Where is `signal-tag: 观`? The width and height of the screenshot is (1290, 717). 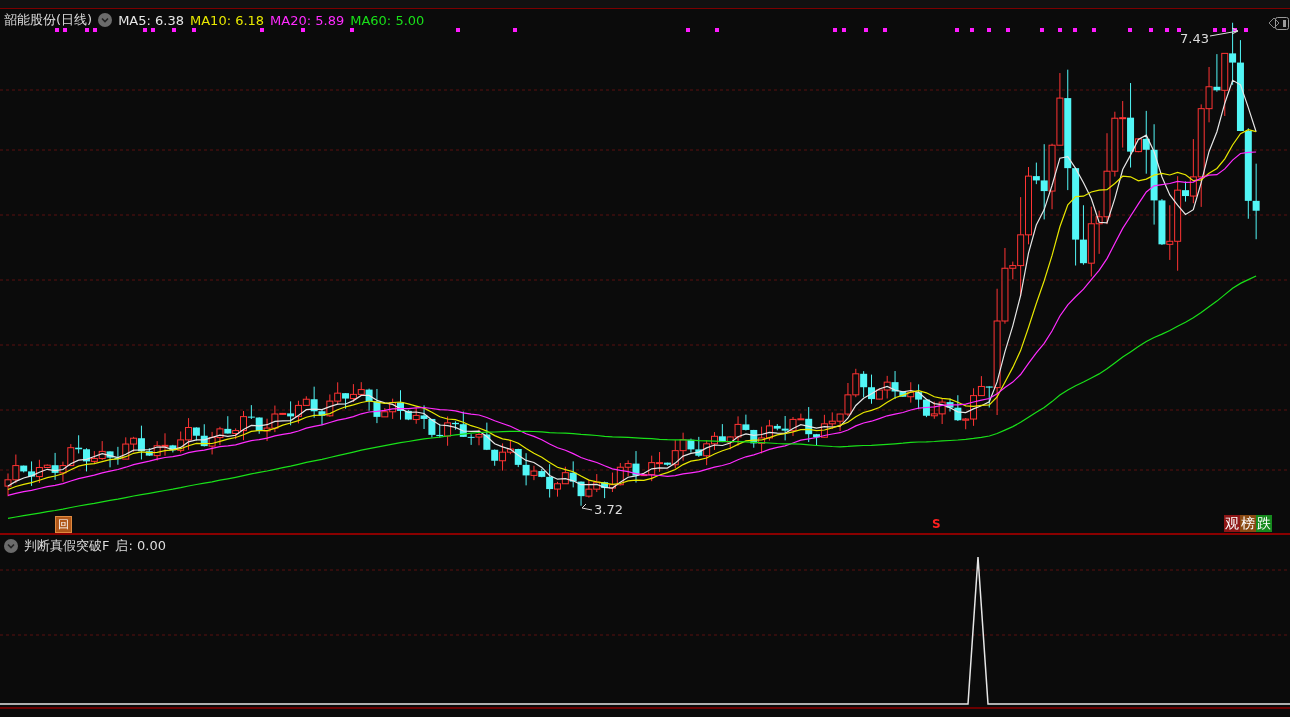
signal-tag: 观 is located at coordinates (1232, 523).